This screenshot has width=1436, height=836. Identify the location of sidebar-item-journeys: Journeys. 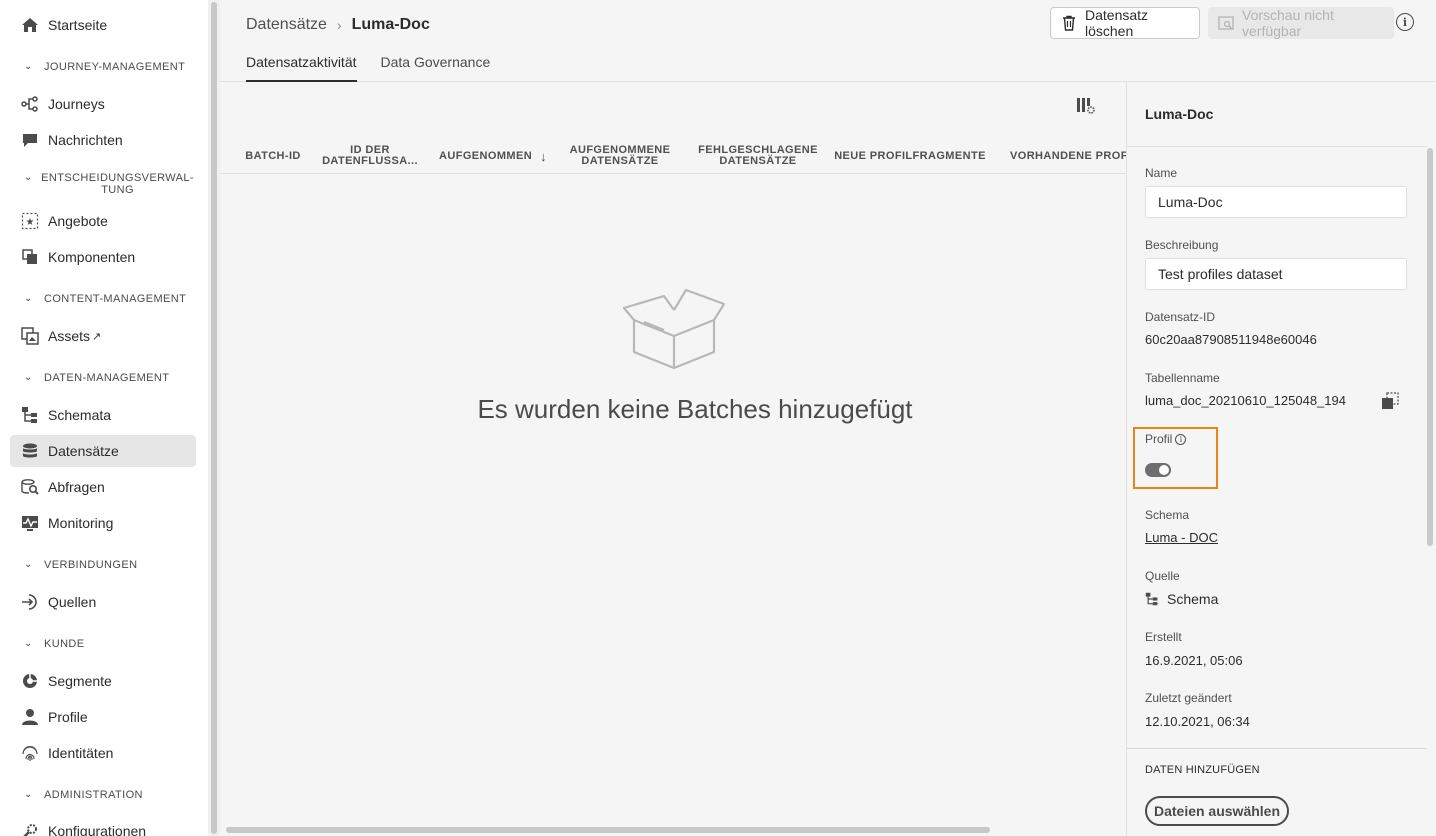
(103, 104).